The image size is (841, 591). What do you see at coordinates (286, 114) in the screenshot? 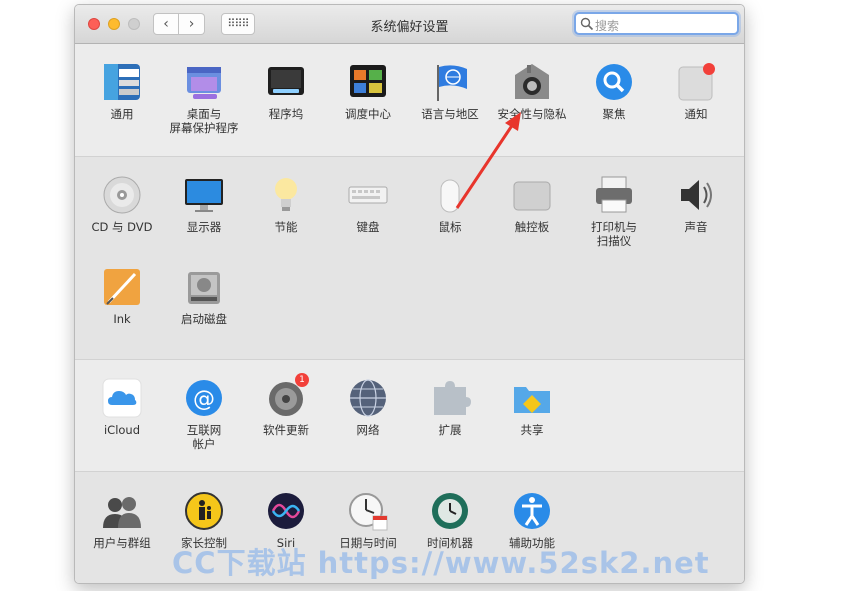
I see `pref-label: 程序坞` at bounding box center [286, 114].